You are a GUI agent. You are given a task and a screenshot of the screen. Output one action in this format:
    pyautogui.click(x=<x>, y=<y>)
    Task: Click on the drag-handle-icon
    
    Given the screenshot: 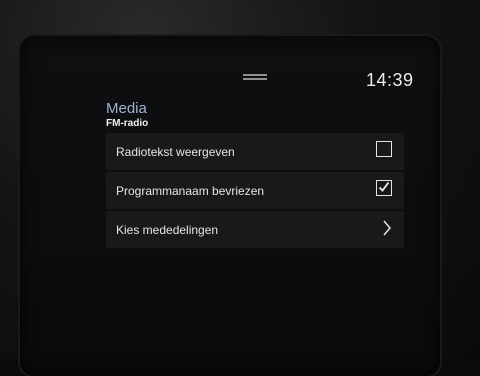 What is the action you would take?
    pyautogui.click(x=255, y=77)
    